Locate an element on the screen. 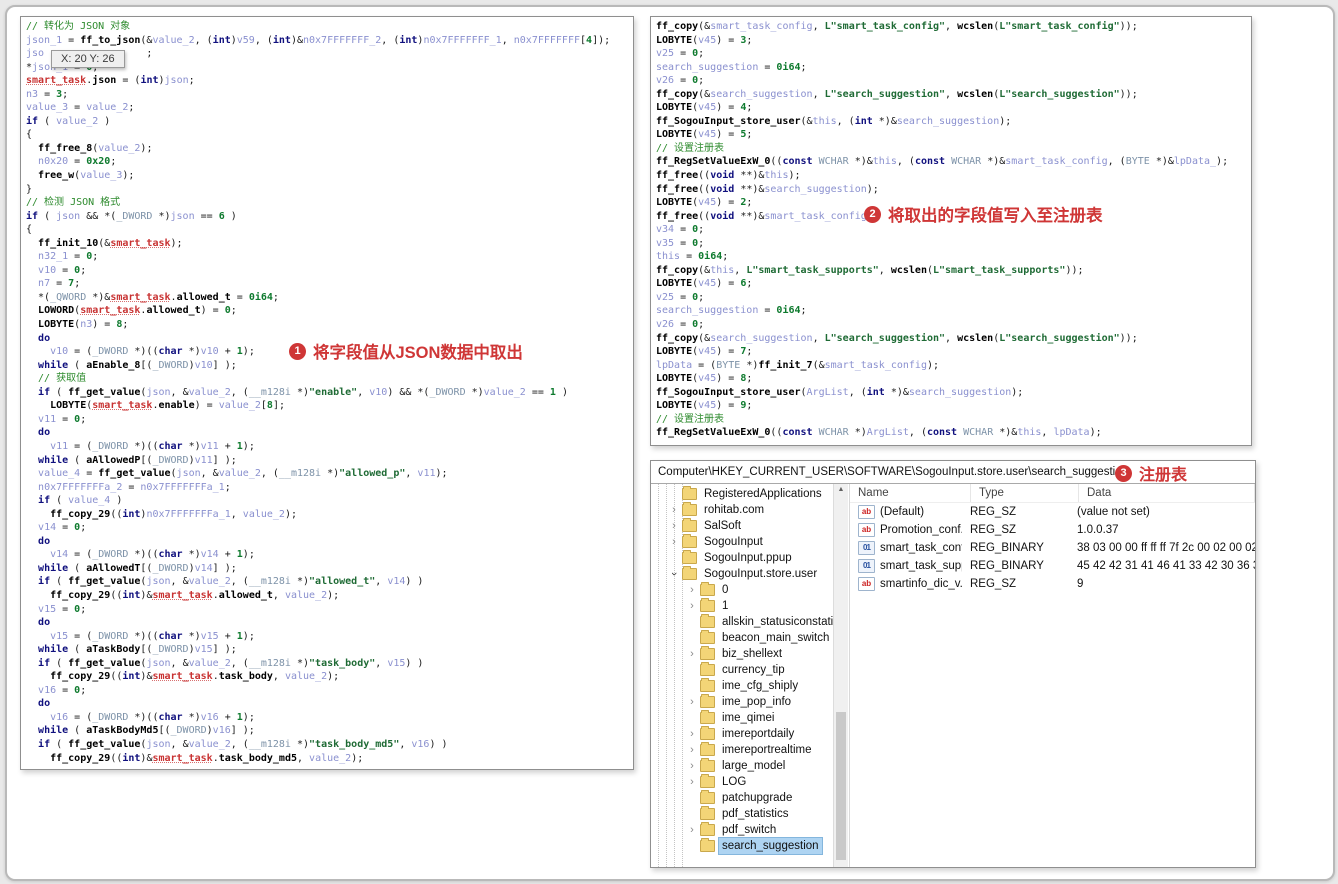 This screenshot has width=1338, height=884. code-line: LOBYTE(v45) = 7; is located at coordinates (704, 352).